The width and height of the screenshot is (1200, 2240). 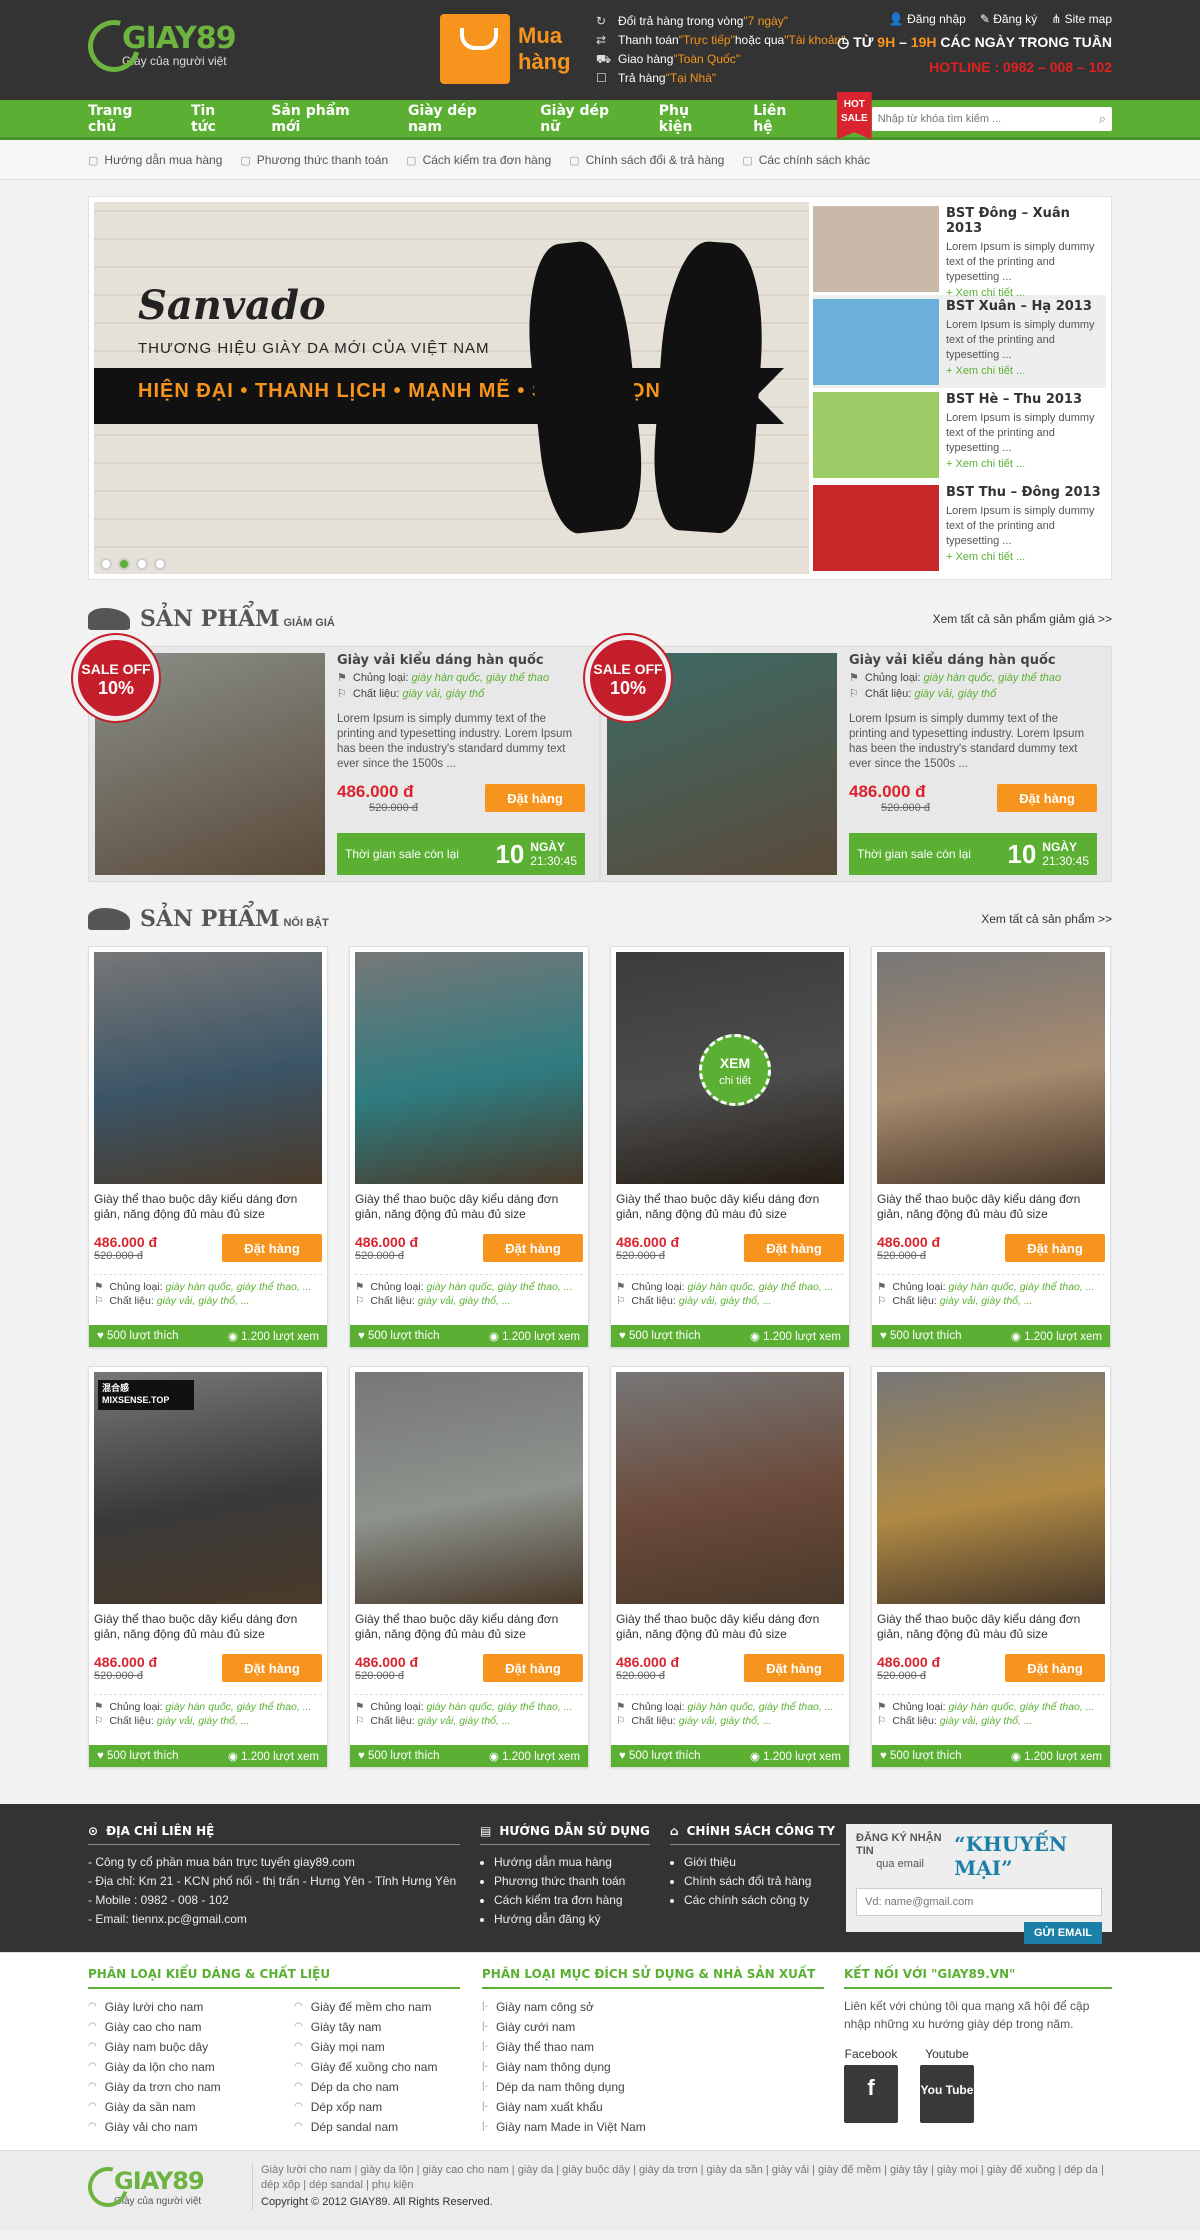 What do you see at coordinates (191, 2007) in the screenshot?
I see `category-link: ◠ Giày lười cho nam` at bounding box center [191, 2007].